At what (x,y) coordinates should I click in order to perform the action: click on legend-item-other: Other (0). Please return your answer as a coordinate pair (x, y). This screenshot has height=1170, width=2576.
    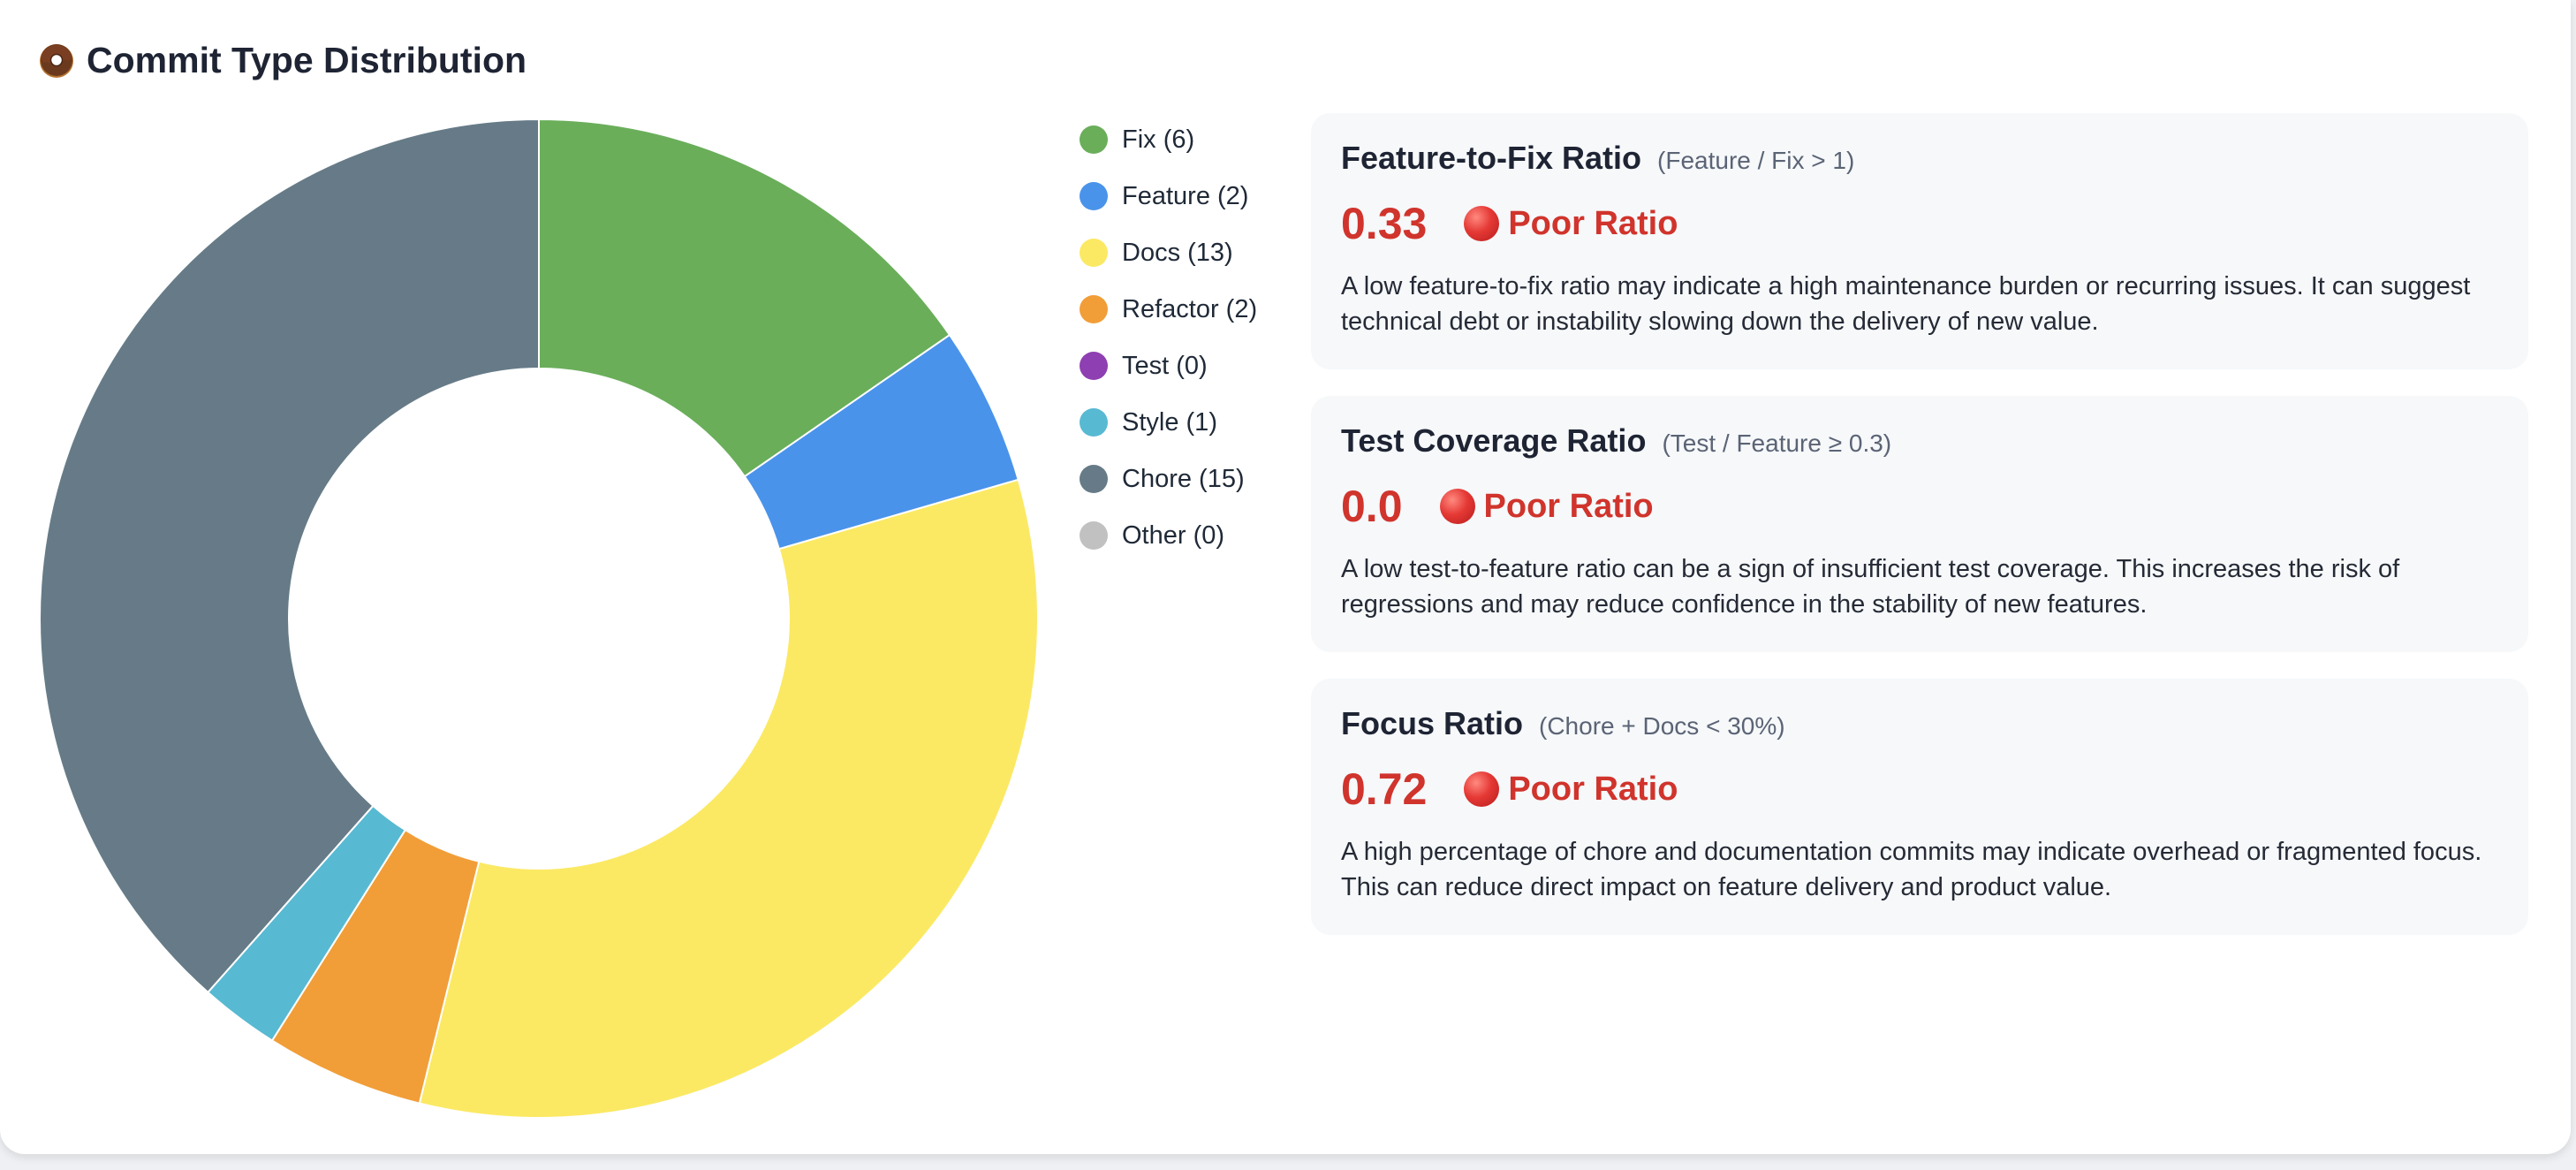
    Looking at the image, I should click on (1169, 535).